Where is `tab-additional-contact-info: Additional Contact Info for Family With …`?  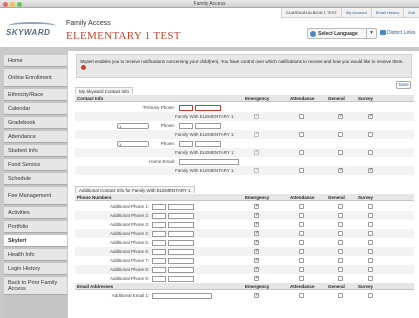 tab-additional-contact-info: Additional Contact Info for Family With … is located at coordinates (135, 189).